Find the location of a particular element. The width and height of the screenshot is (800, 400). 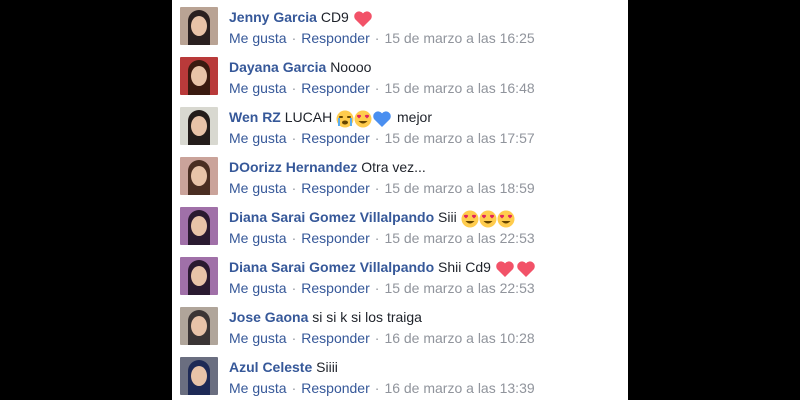

comment-body: Wen RZ LUCAH mejor is located at coordinates (330, 118).